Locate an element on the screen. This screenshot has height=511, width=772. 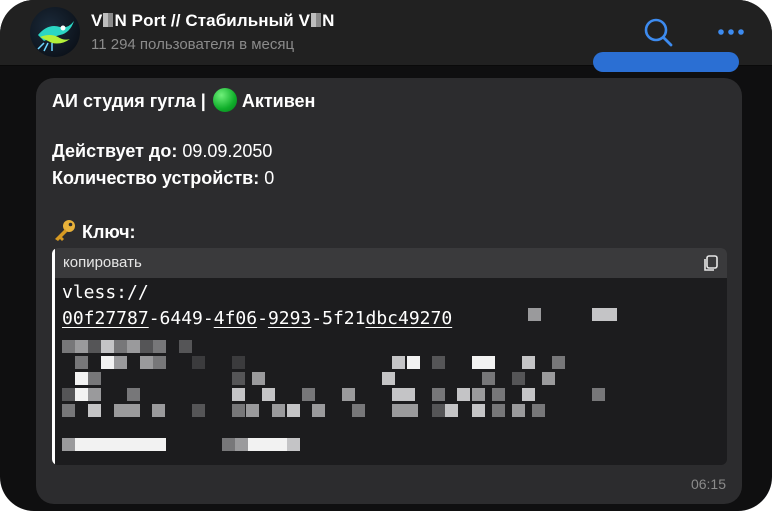
message-title: АИ студия гугла | Активен is located at coordinates (183, 100).